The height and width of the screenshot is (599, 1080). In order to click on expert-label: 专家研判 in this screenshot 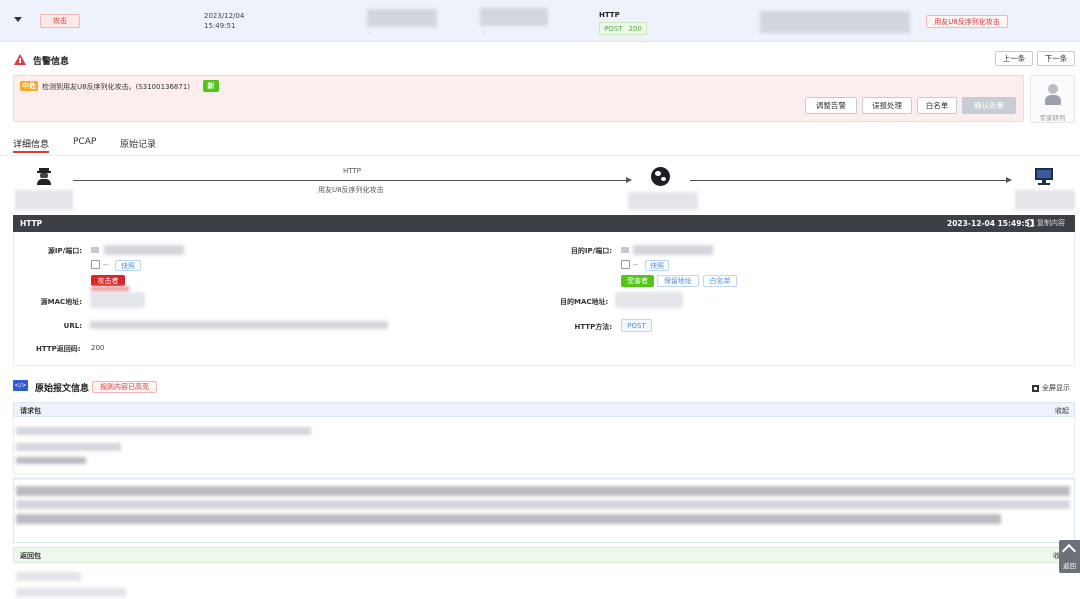, I will do `click(1052, 118)`.